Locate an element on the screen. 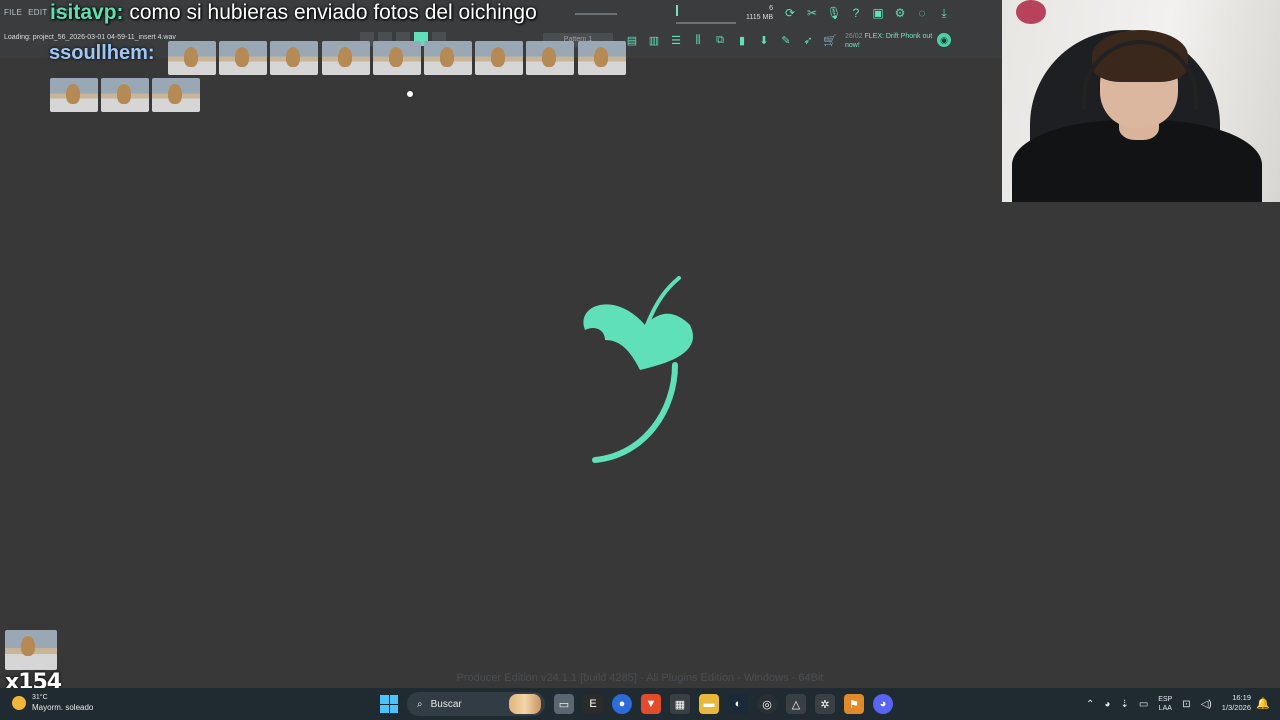  webcam-overlay is located at coordinates (1141, 101).